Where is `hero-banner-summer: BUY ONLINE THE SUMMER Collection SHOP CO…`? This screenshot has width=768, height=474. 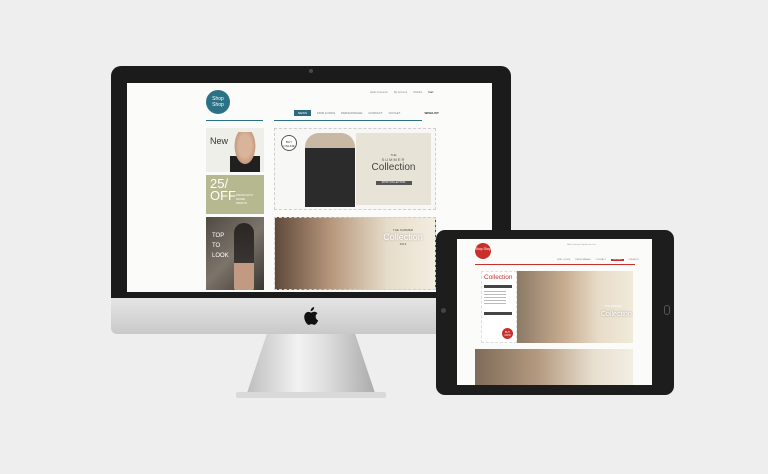
hero-banner-summer: BUY ONLINE THE SUMMER Collection SHOP CO… is located at coordinates (355, 169).